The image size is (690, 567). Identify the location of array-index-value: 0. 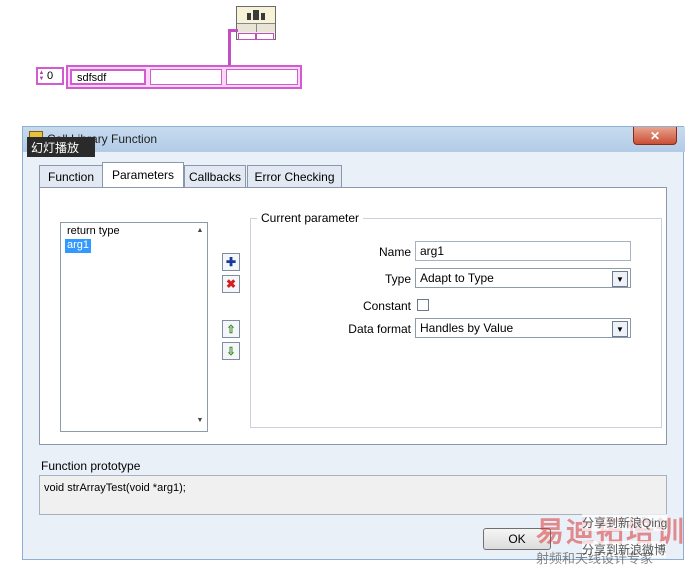
(50, 76).